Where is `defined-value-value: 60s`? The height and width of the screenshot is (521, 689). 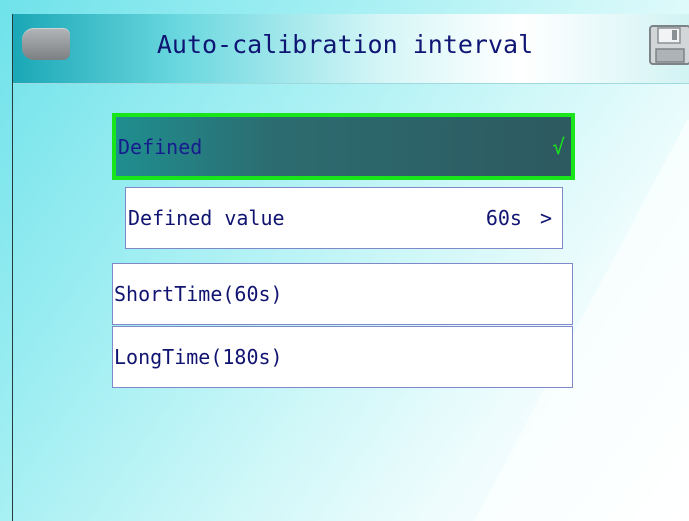
defined-value-value: 60s is located at coordinates (503, 218).